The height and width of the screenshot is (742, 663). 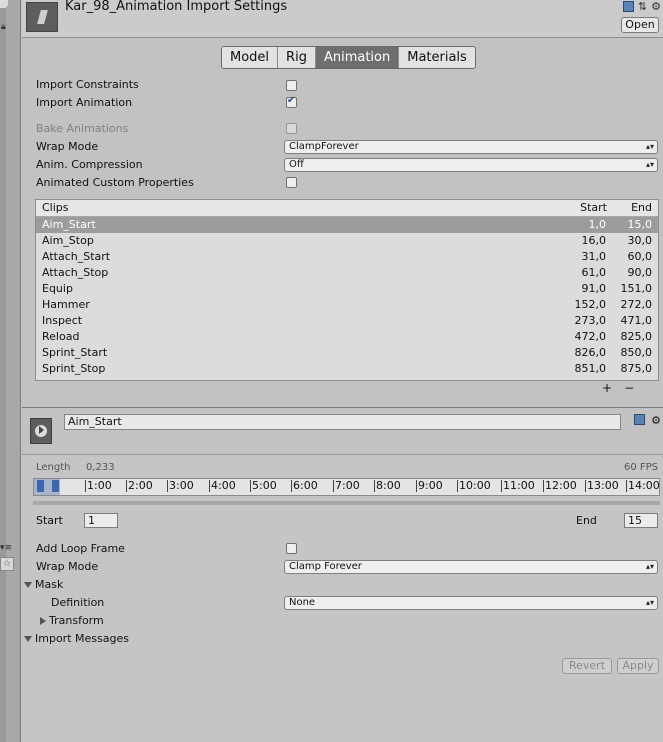 I want to click on clip-row: Hammer 152,0 272,0, so click(x=347, y=305).